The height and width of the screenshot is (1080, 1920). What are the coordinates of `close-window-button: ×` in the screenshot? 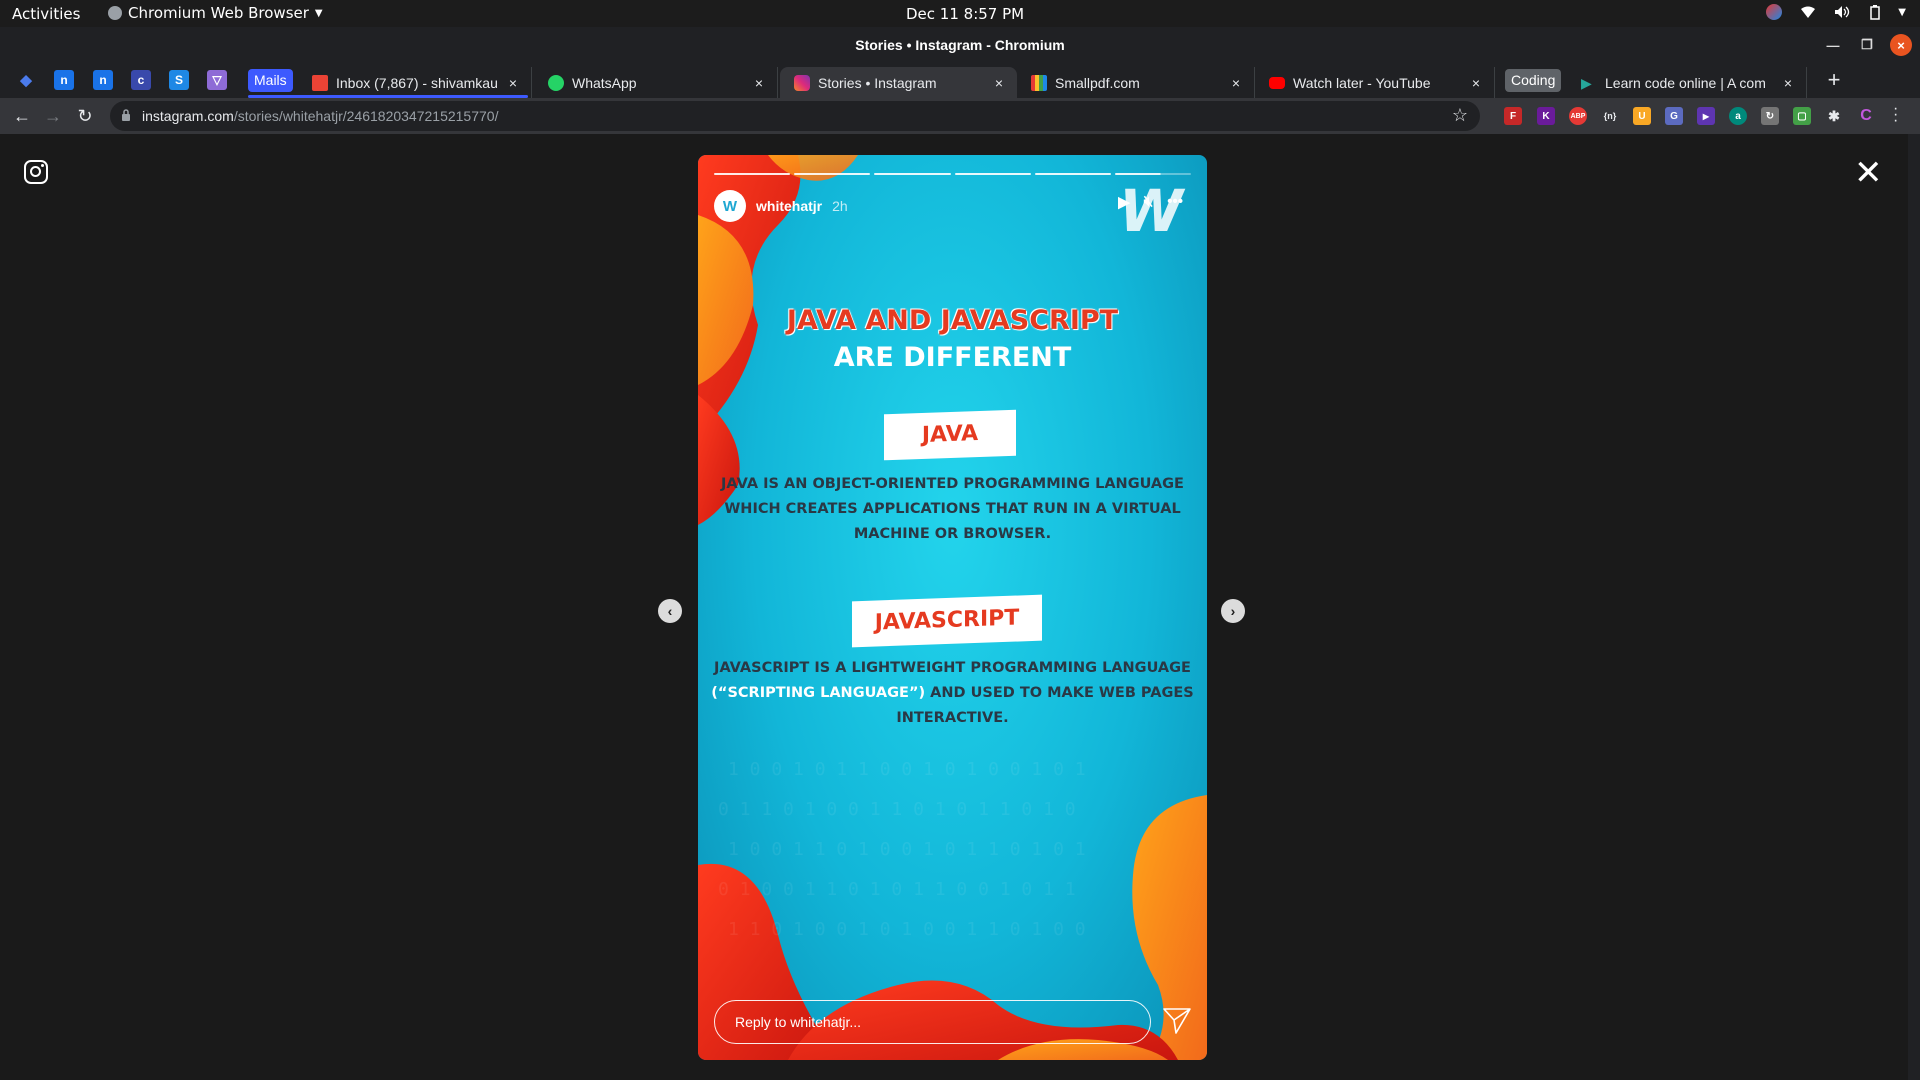 It's located at (1901, 45).